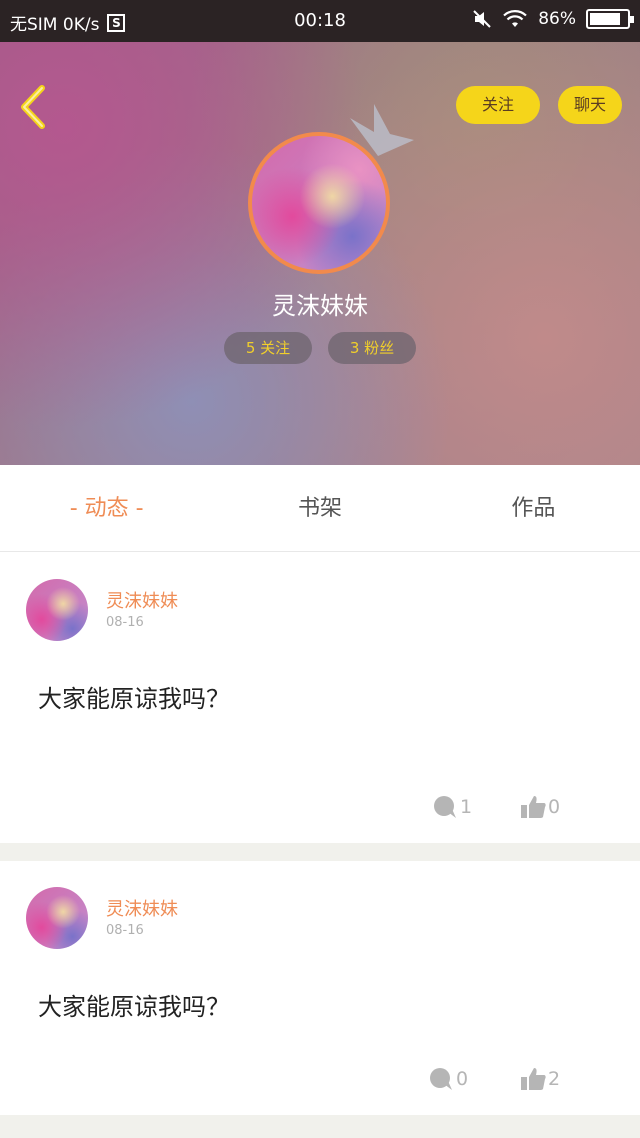 The width and height of the screenshot is (640, 1138). I want to click on comment-count: 0, so click(462, 1079).